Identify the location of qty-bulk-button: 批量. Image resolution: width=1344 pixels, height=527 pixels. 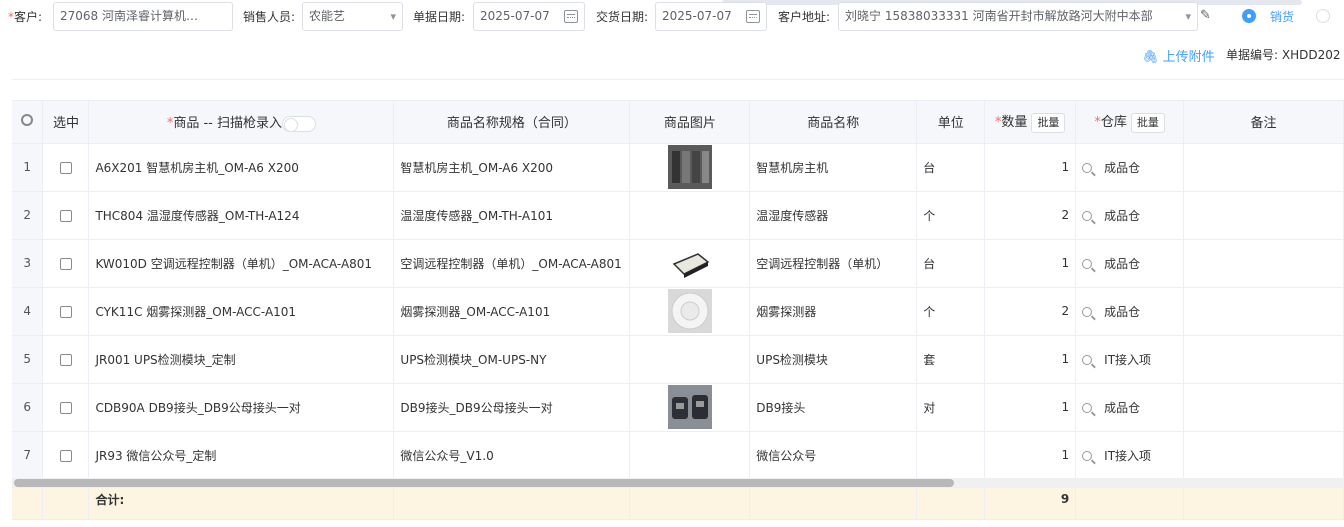
(1048, 122).